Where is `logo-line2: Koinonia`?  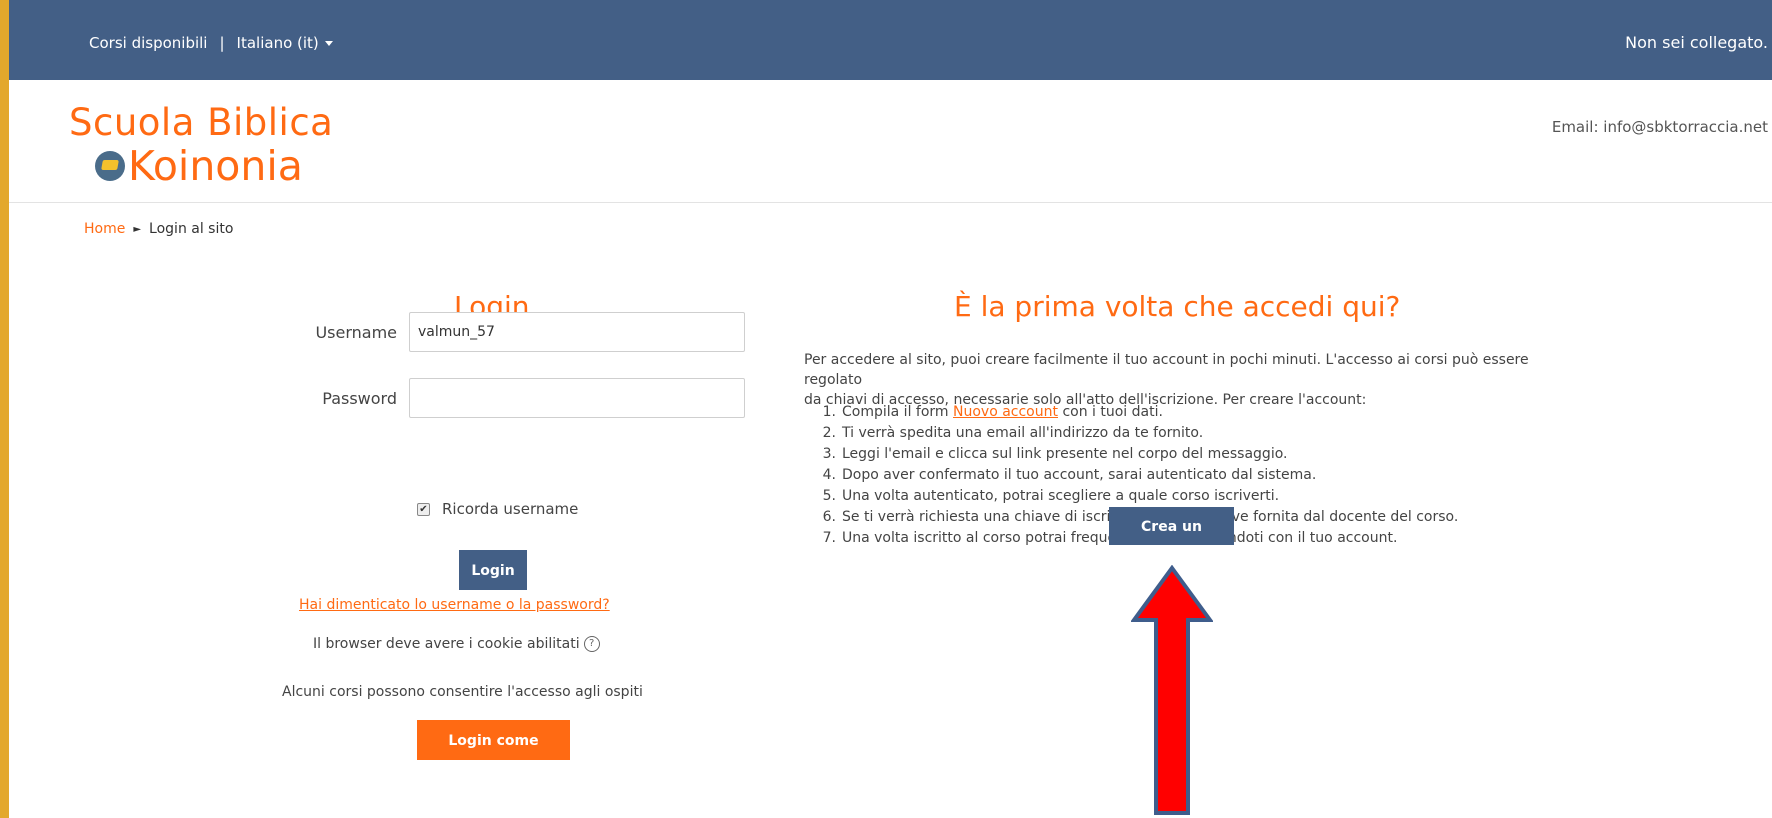 logo-line2: Koinonia is located at coordinates (214, 166).